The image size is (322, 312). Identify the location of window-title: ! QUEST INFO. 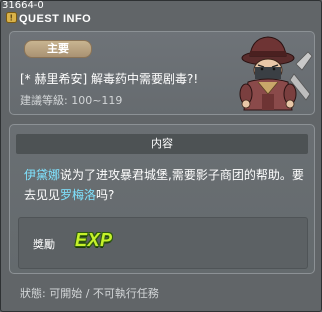
(48, 19).